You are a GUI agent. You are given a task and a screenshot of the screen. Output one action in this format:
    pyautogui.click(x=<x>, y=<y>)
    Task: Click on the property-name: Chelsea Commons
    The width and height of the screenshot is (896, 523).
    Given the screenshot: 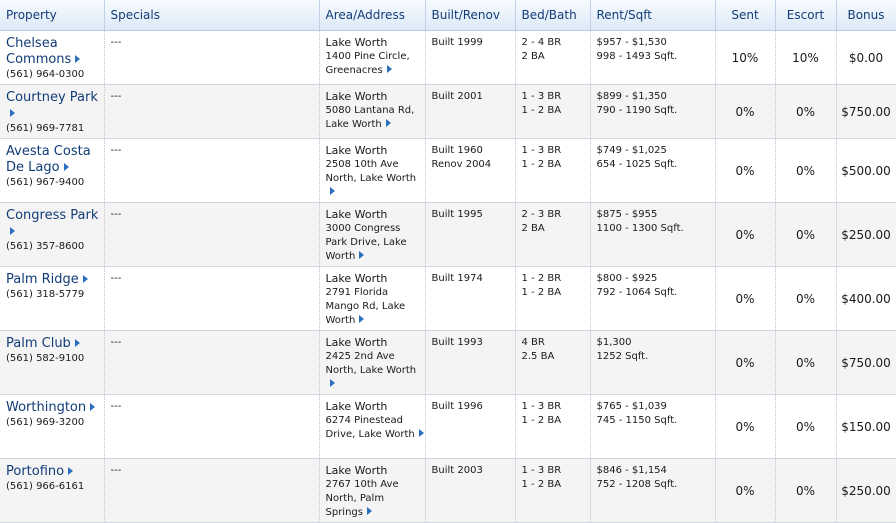 What is the action you would take?
    pyautogui.click(x=38, y=51)
    